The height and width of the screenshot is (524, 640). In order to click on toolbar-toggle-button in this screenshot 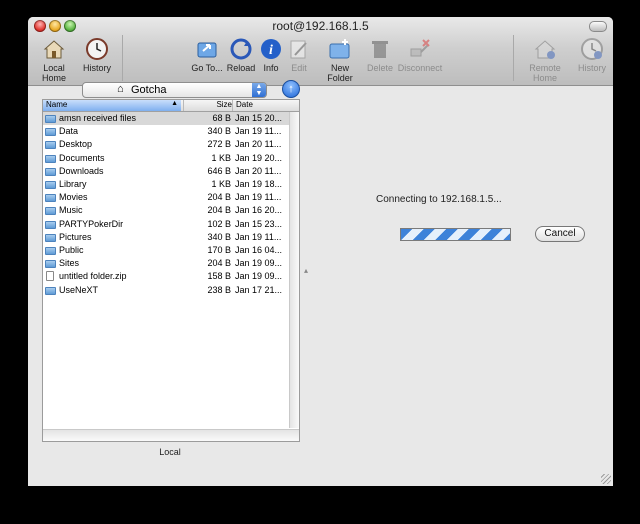, I will do `click(598, 26)`.